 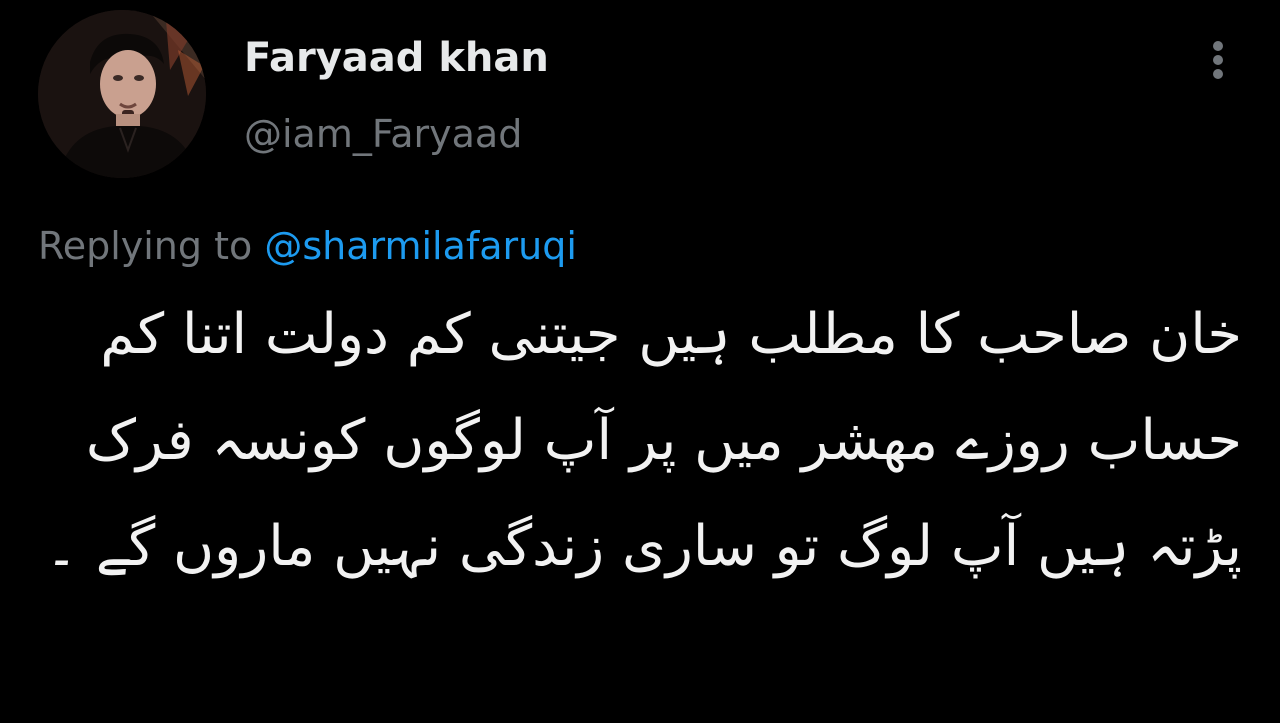 What do you see at coordinates (396, 58) in the screenshot?
I see `display-name: Faryaad khan` at bounding box center [396, 58].